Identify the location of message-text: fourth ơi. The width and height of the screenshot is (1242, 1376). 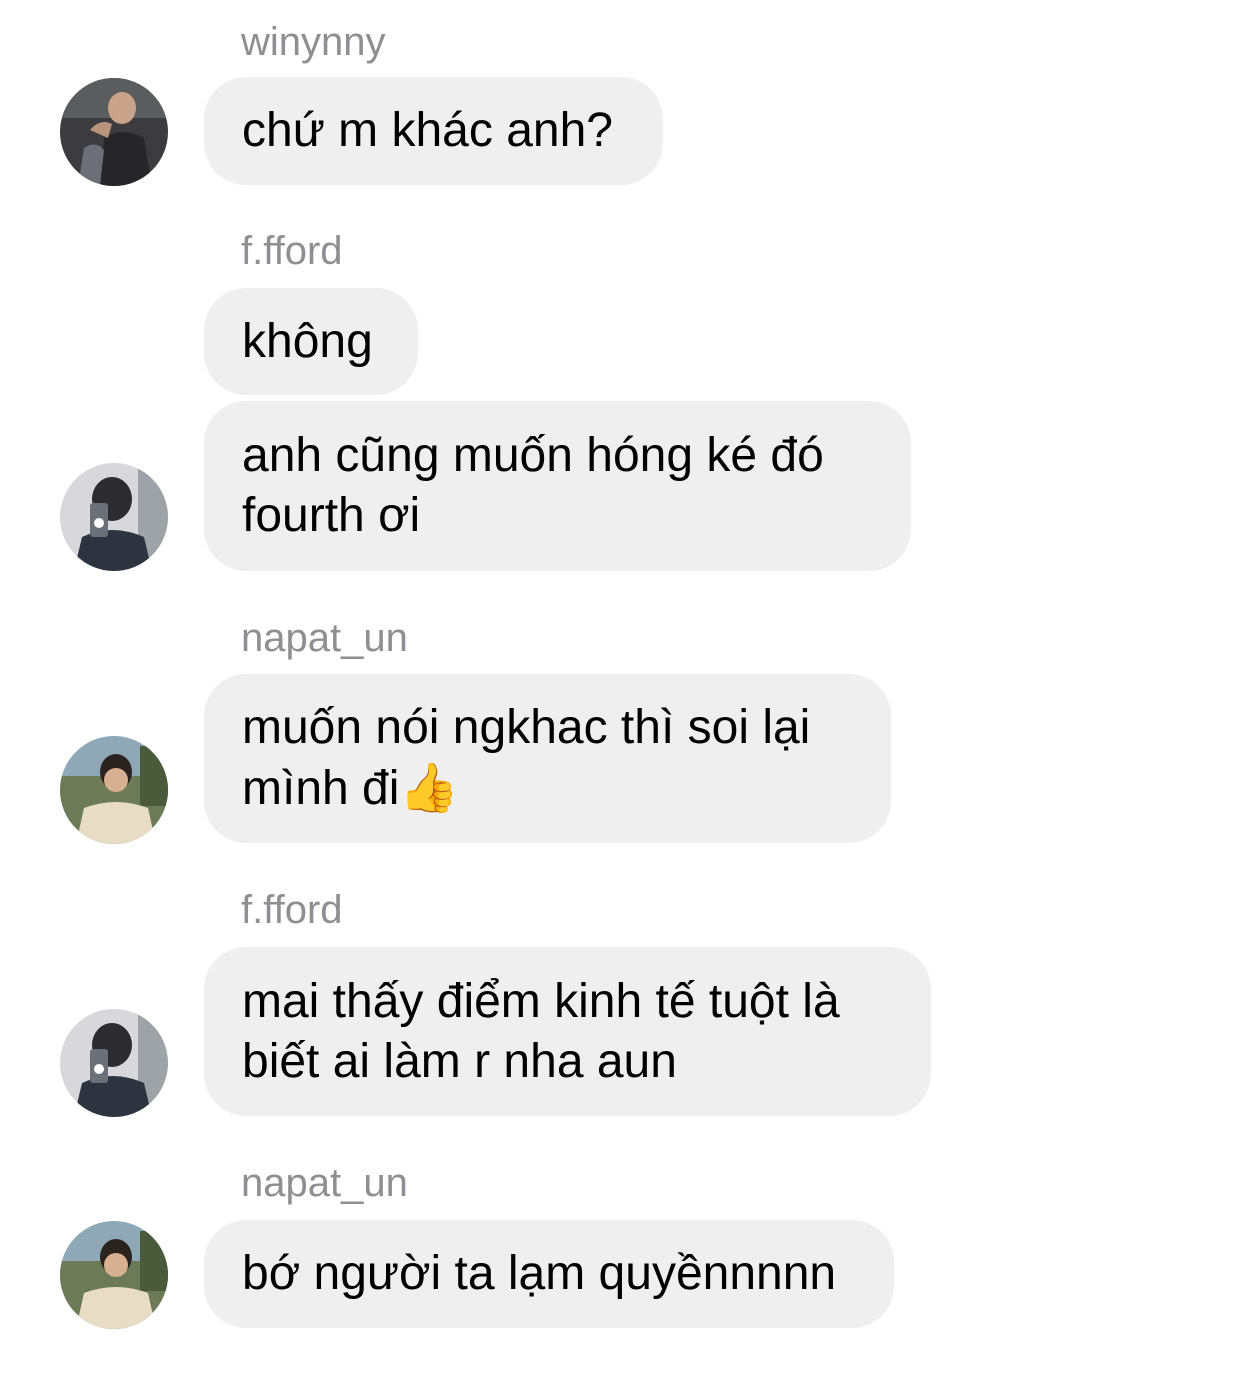
(331, 515).